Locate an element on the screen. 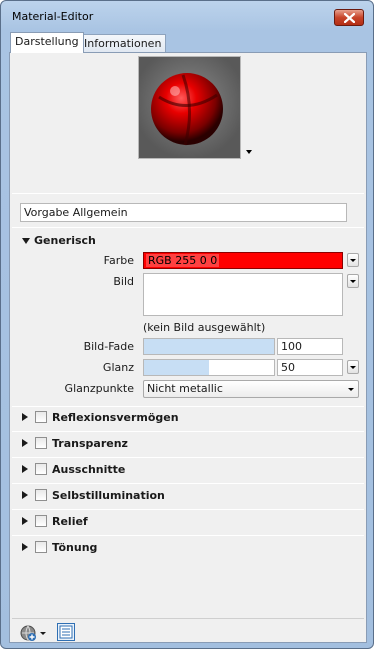 The width and height of the screenshot is (374, 649). category-toenung: Tönung is located at coordinates (59, 547).